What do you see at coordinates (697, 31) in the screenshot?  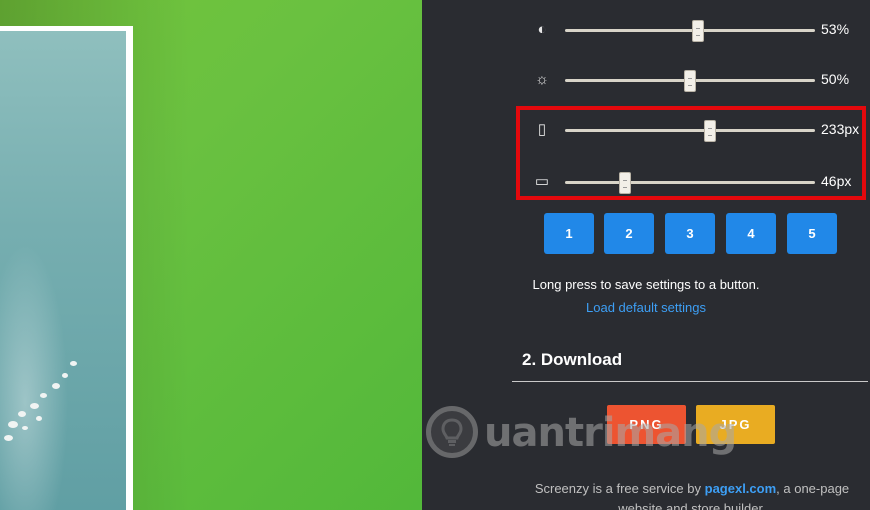 I see `contrast-slider-thumb` at bounding box center [697, 31].